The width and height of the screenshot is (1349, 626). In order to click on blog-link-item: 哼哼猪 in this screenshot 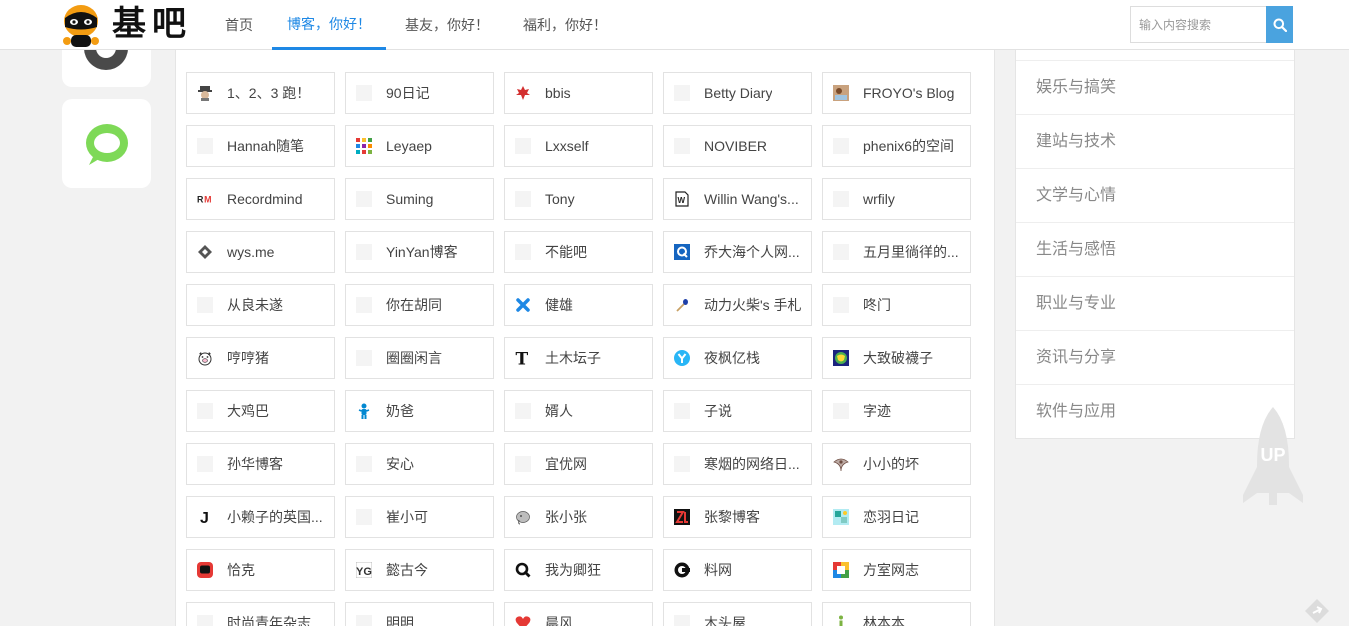, I will do `click(260, 358)`.